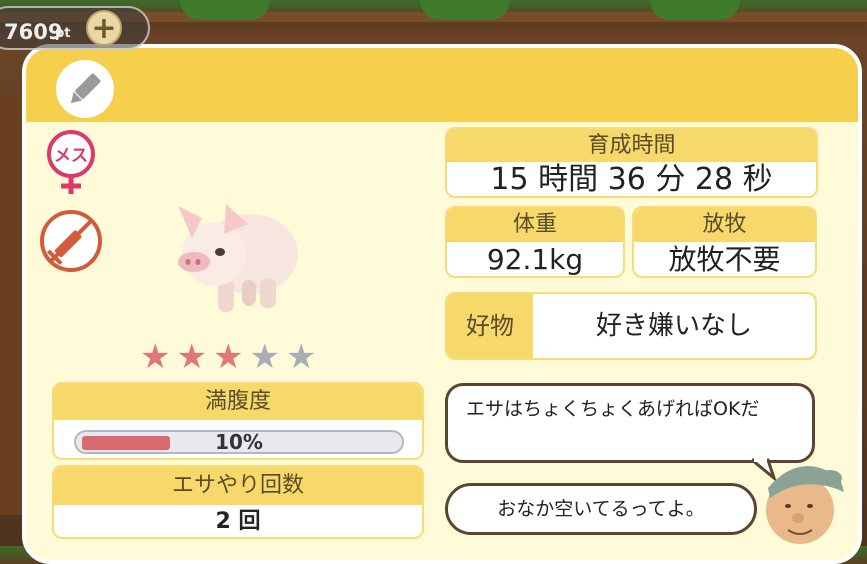 The width and height of the screenshot is (867, 564). I want to click on weight-label: 体重, so click(535, 225).